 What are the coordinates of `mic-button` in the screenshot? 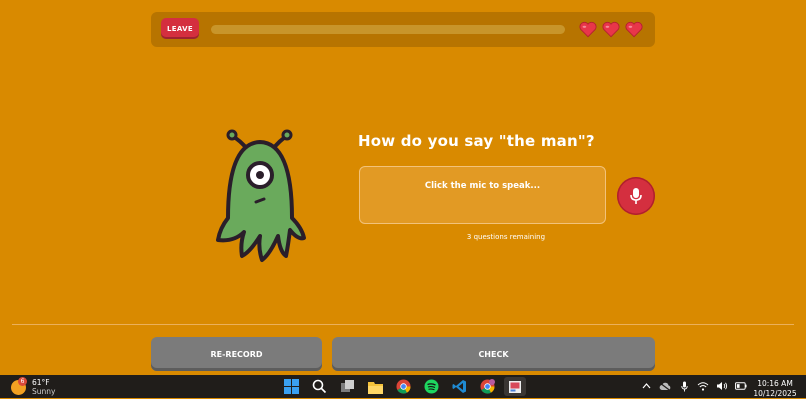 It's located at (636, 196).